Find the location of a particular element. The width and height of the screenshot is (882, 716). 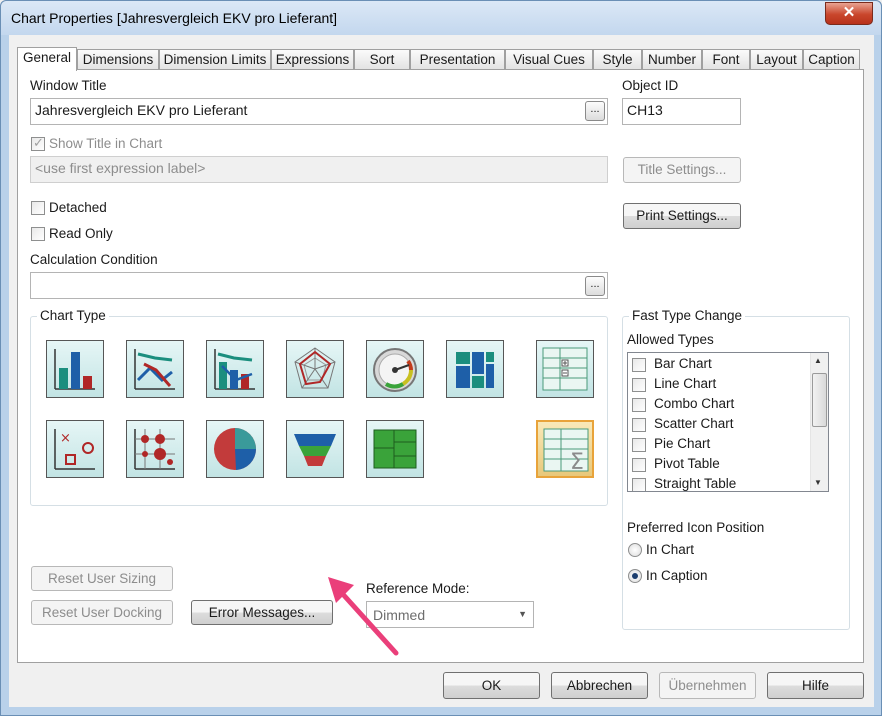

tab-font: Font is located at coordinates (726, 59).